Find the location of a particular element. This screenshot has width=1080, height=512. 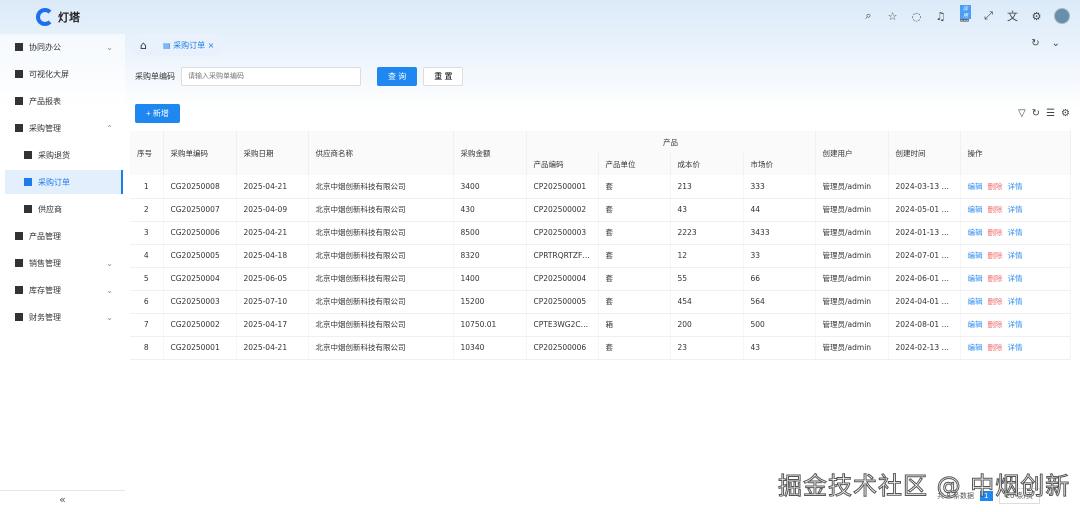

apps-badge: 应用 is located at coordinates (965, 11).